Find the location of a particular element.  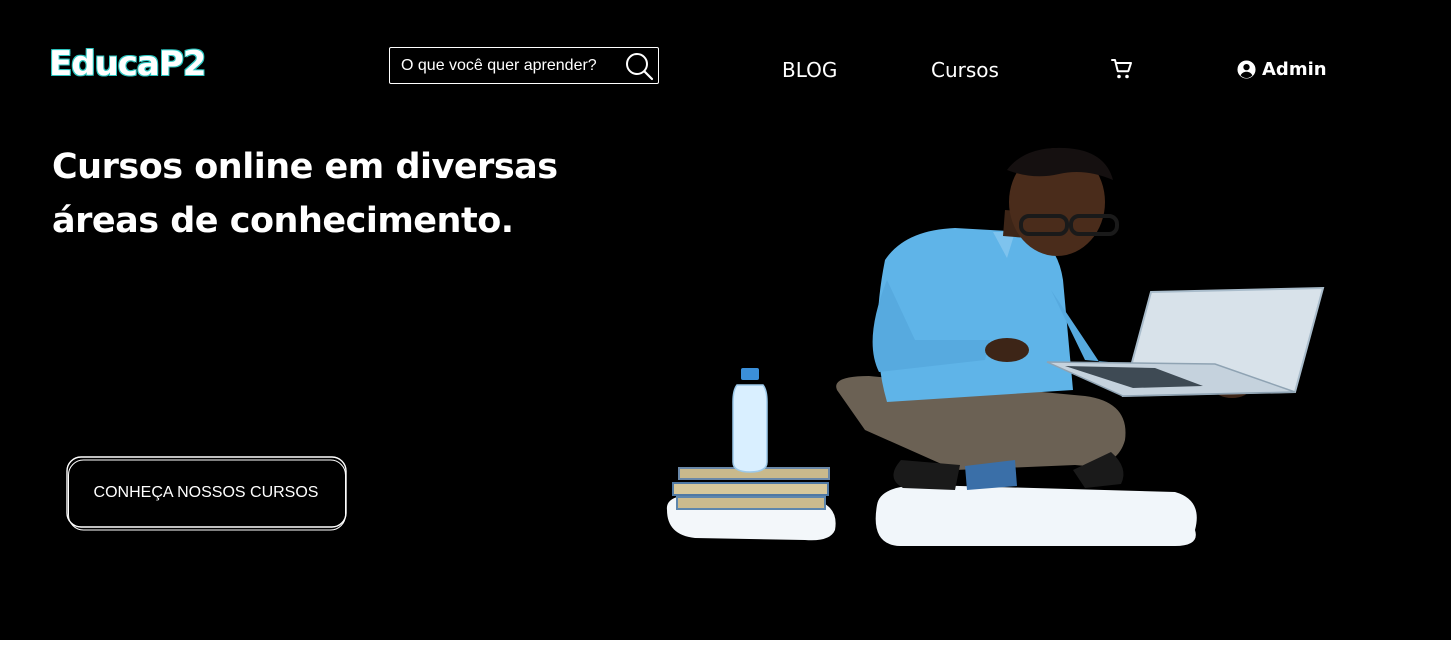

nav-blog-link: BLOG is located at coordinates (809, 70).